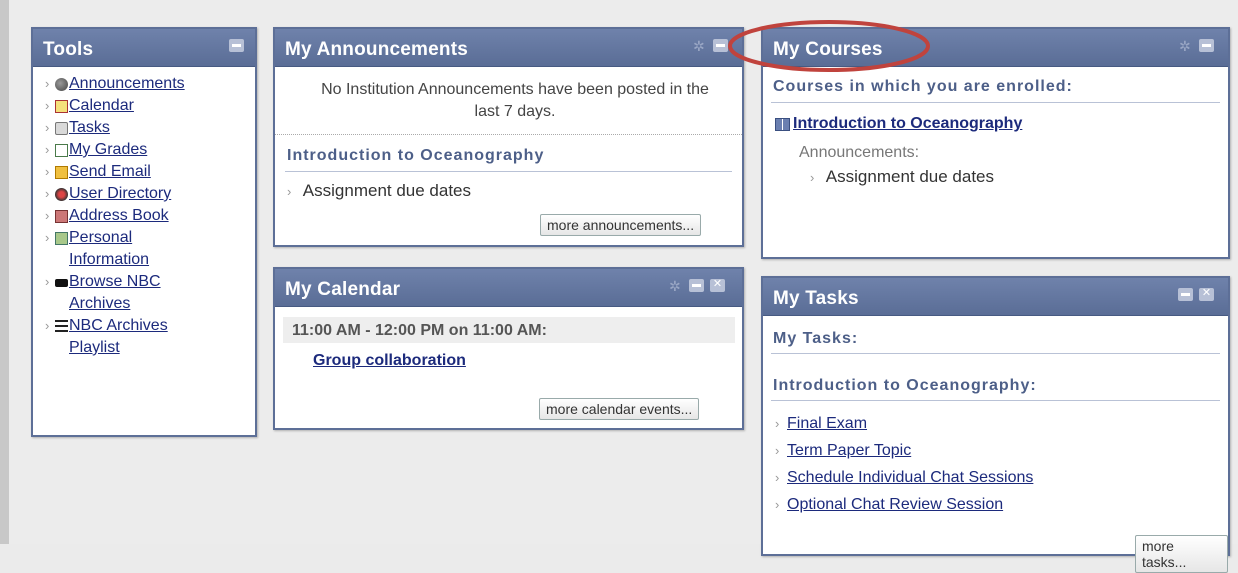  Describe the element at coordinates (127, 83) in the screenshot. I see `tools-link-announcements: Announcements` at that location.